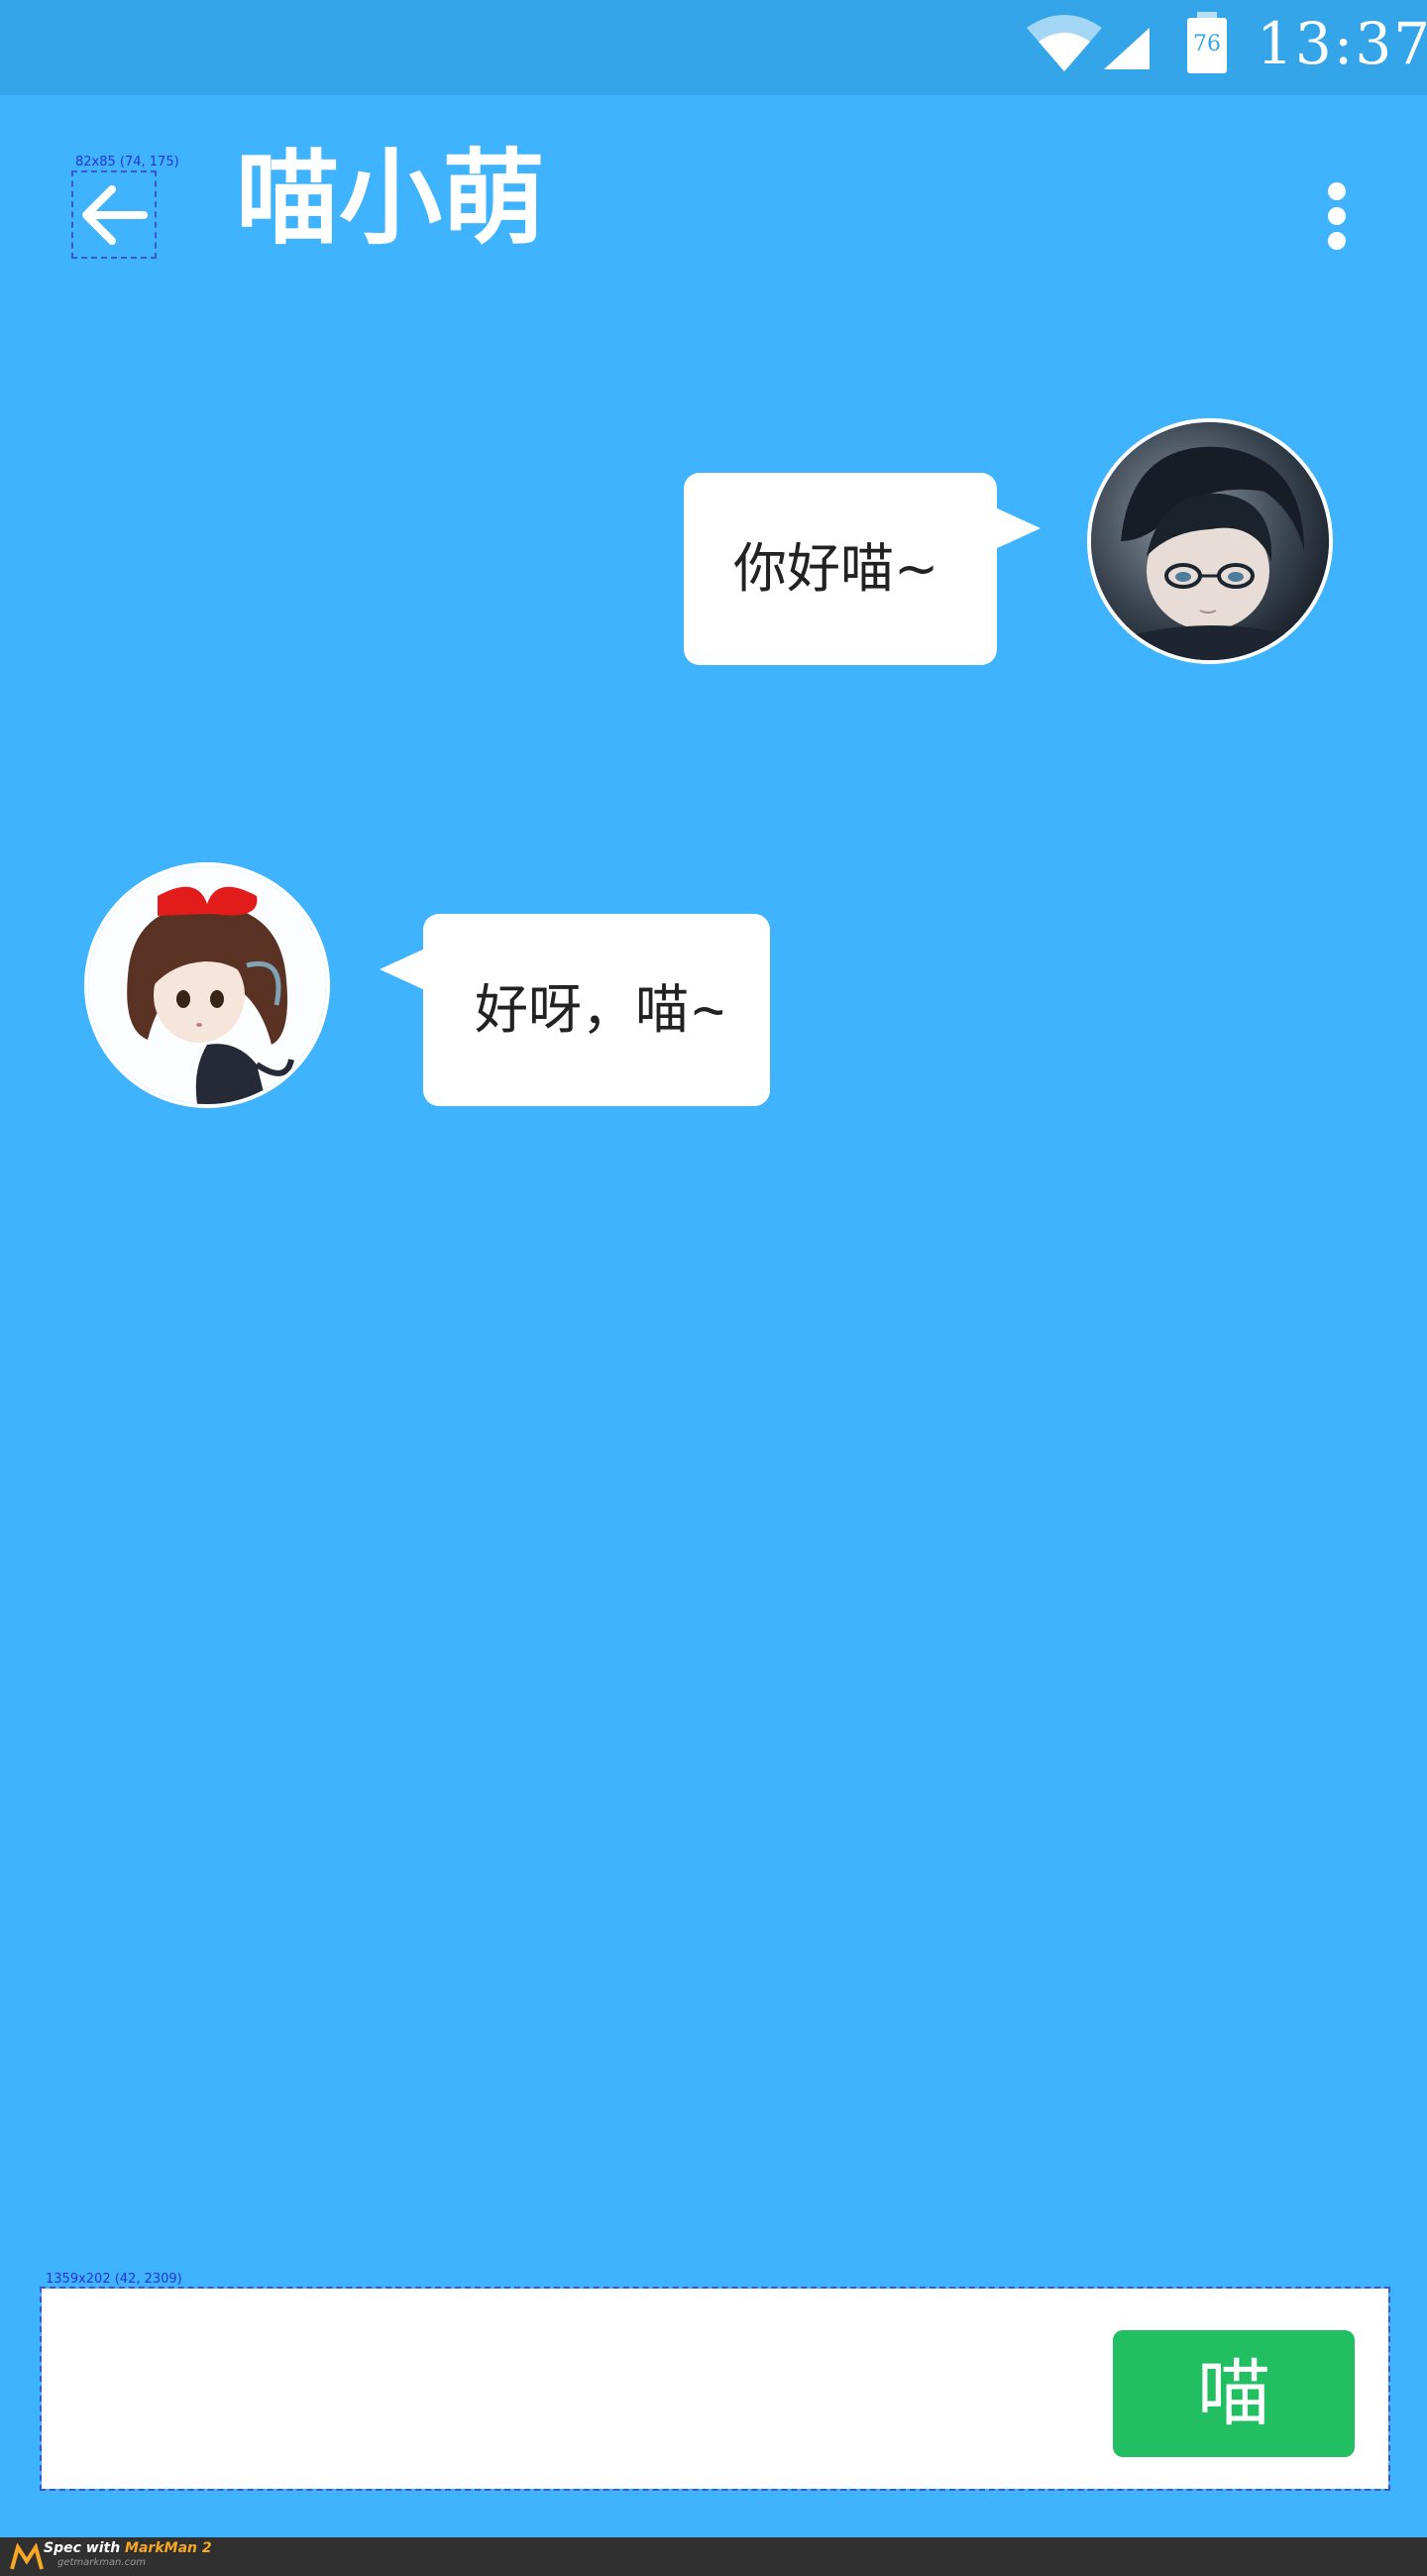 This screenshot has height=2576, width=1427. Describe the element at coordinates (713, 47) in the screenshot. I see `status-bar: 76 13:37` at that location.